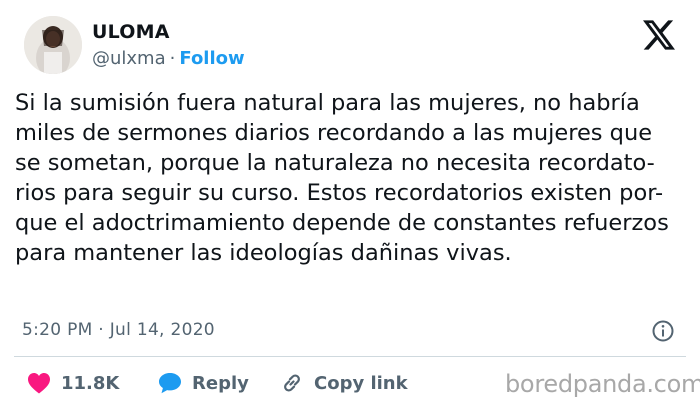 The width and height of the screenshot is (700, 410). I want to click on follow-button: Follow, so click(211, 58).